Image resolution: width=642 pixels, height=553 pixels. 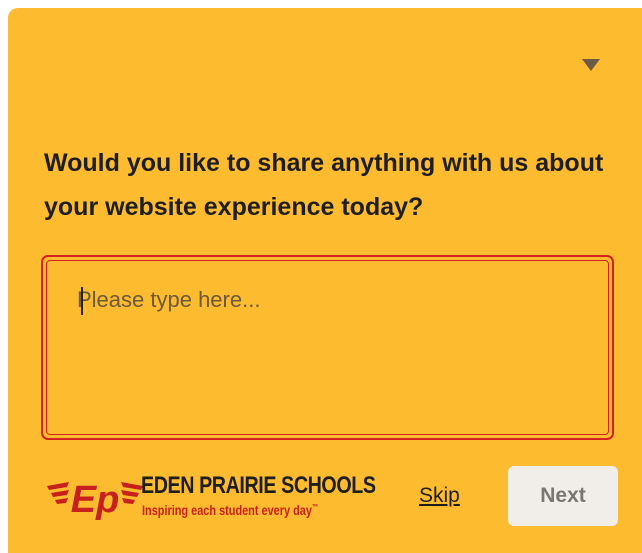 What do you see at coordinates (227, 510) in the screenshot?
I see `logo-tagline-text: Inspiring each student every day` at bounding box center [227, 510].